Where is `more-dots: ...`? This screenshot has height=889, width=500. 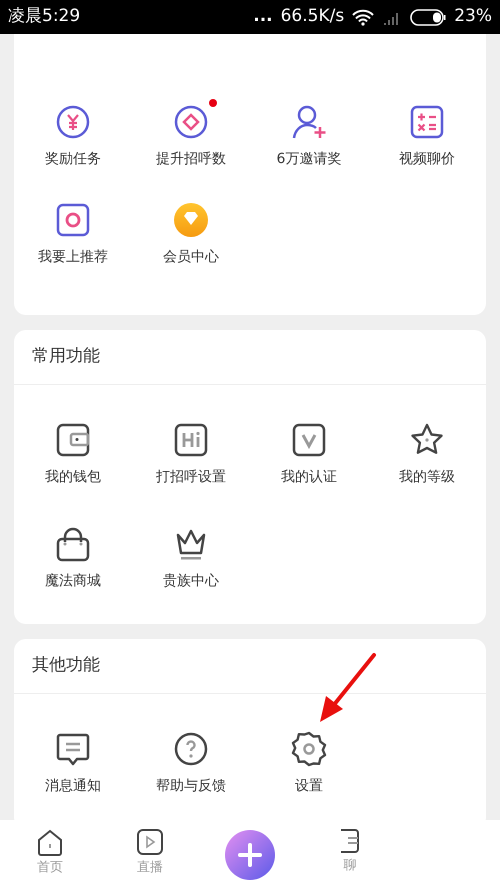
more-dots: ... is located at coordinates (263, 16).